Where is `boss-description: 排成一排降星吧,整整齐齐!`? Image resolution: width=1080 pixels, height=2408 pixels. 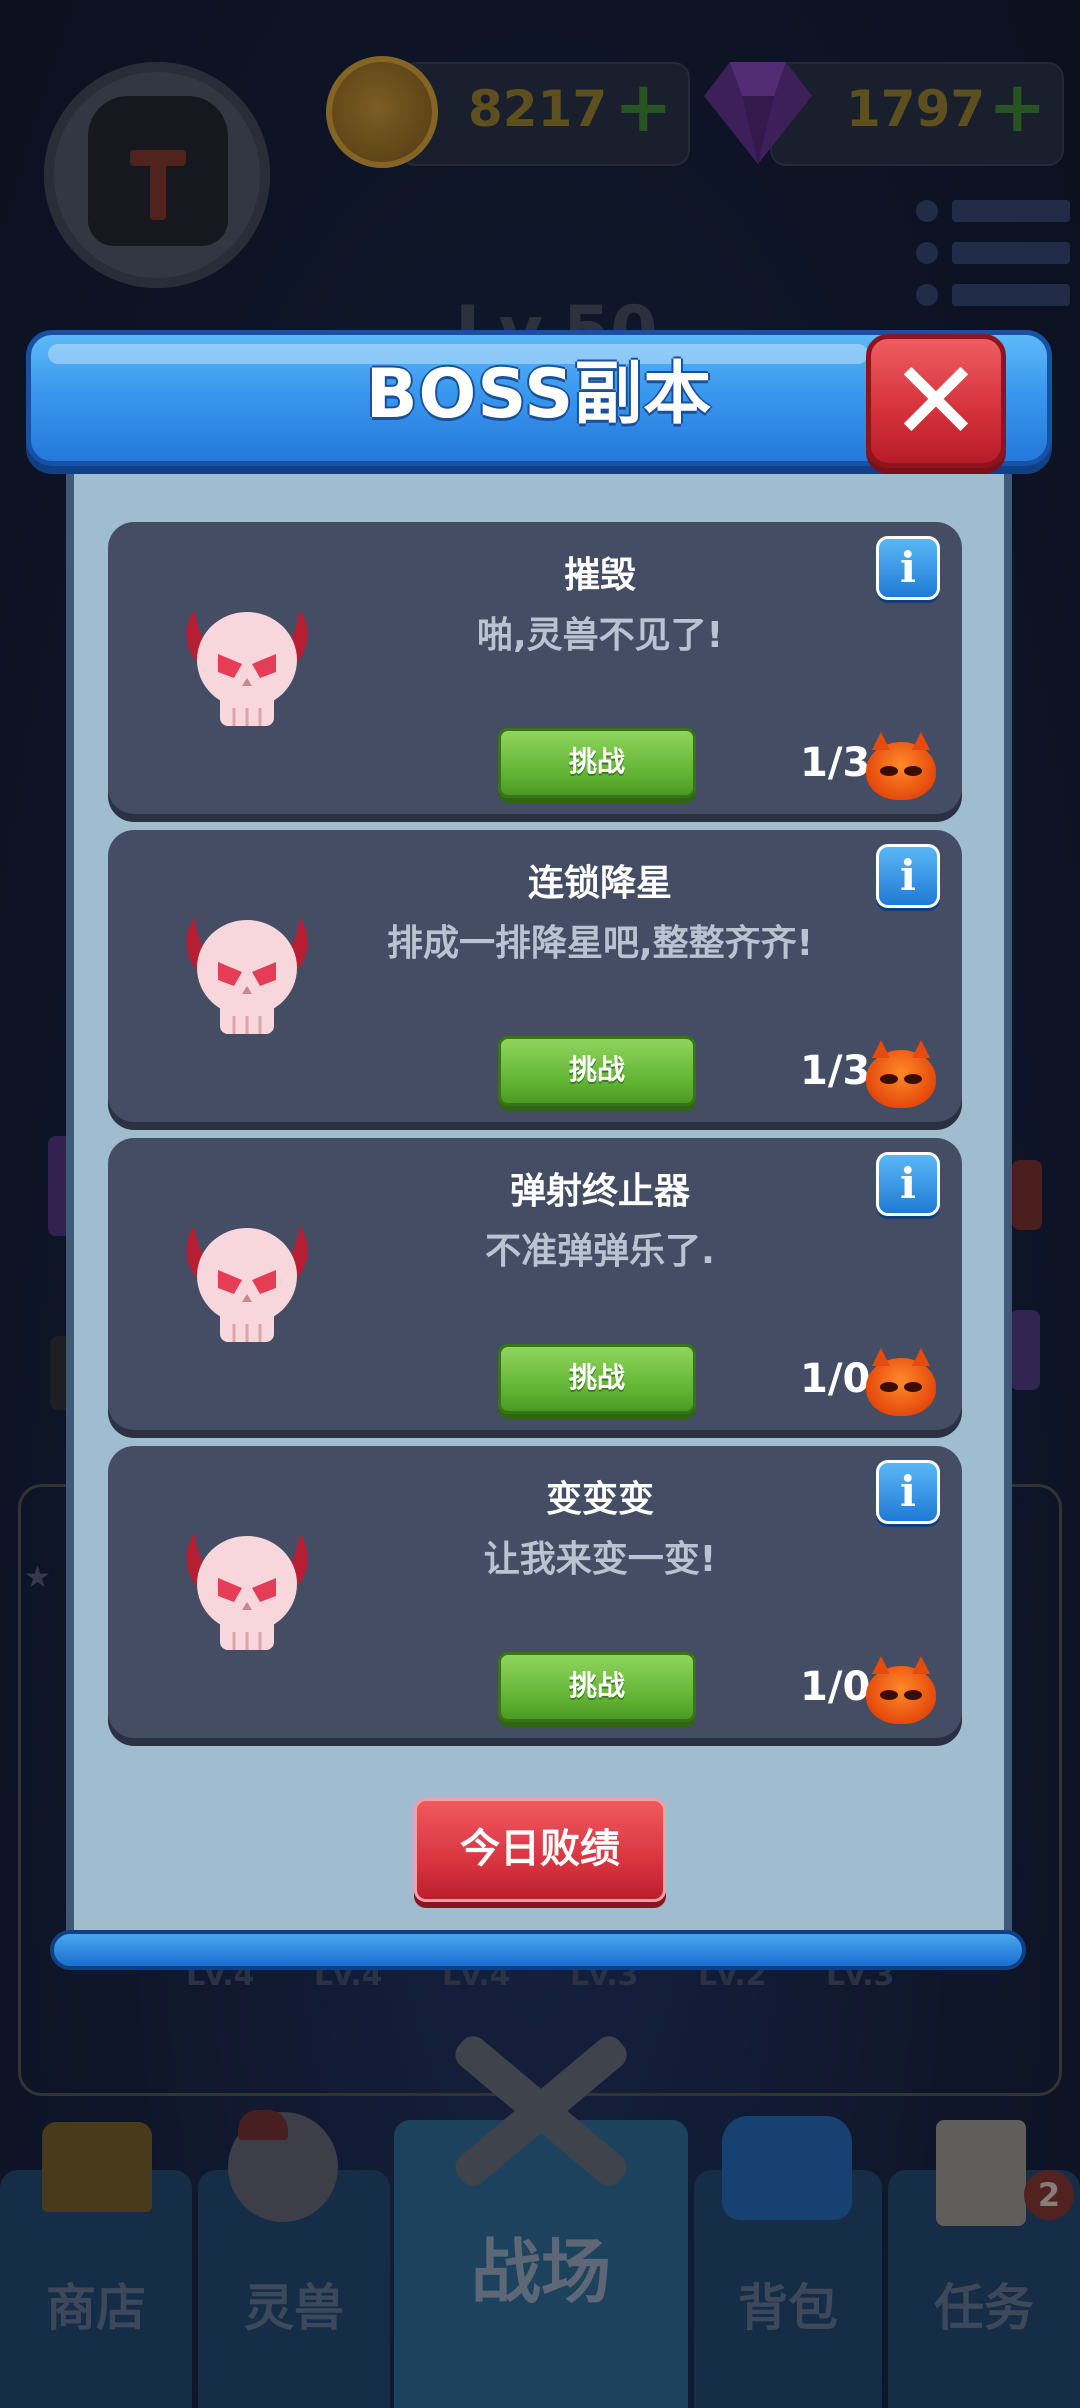
boss-description: 排成一排降星吧,整整齐齐! is located at coordinates (600, 943).